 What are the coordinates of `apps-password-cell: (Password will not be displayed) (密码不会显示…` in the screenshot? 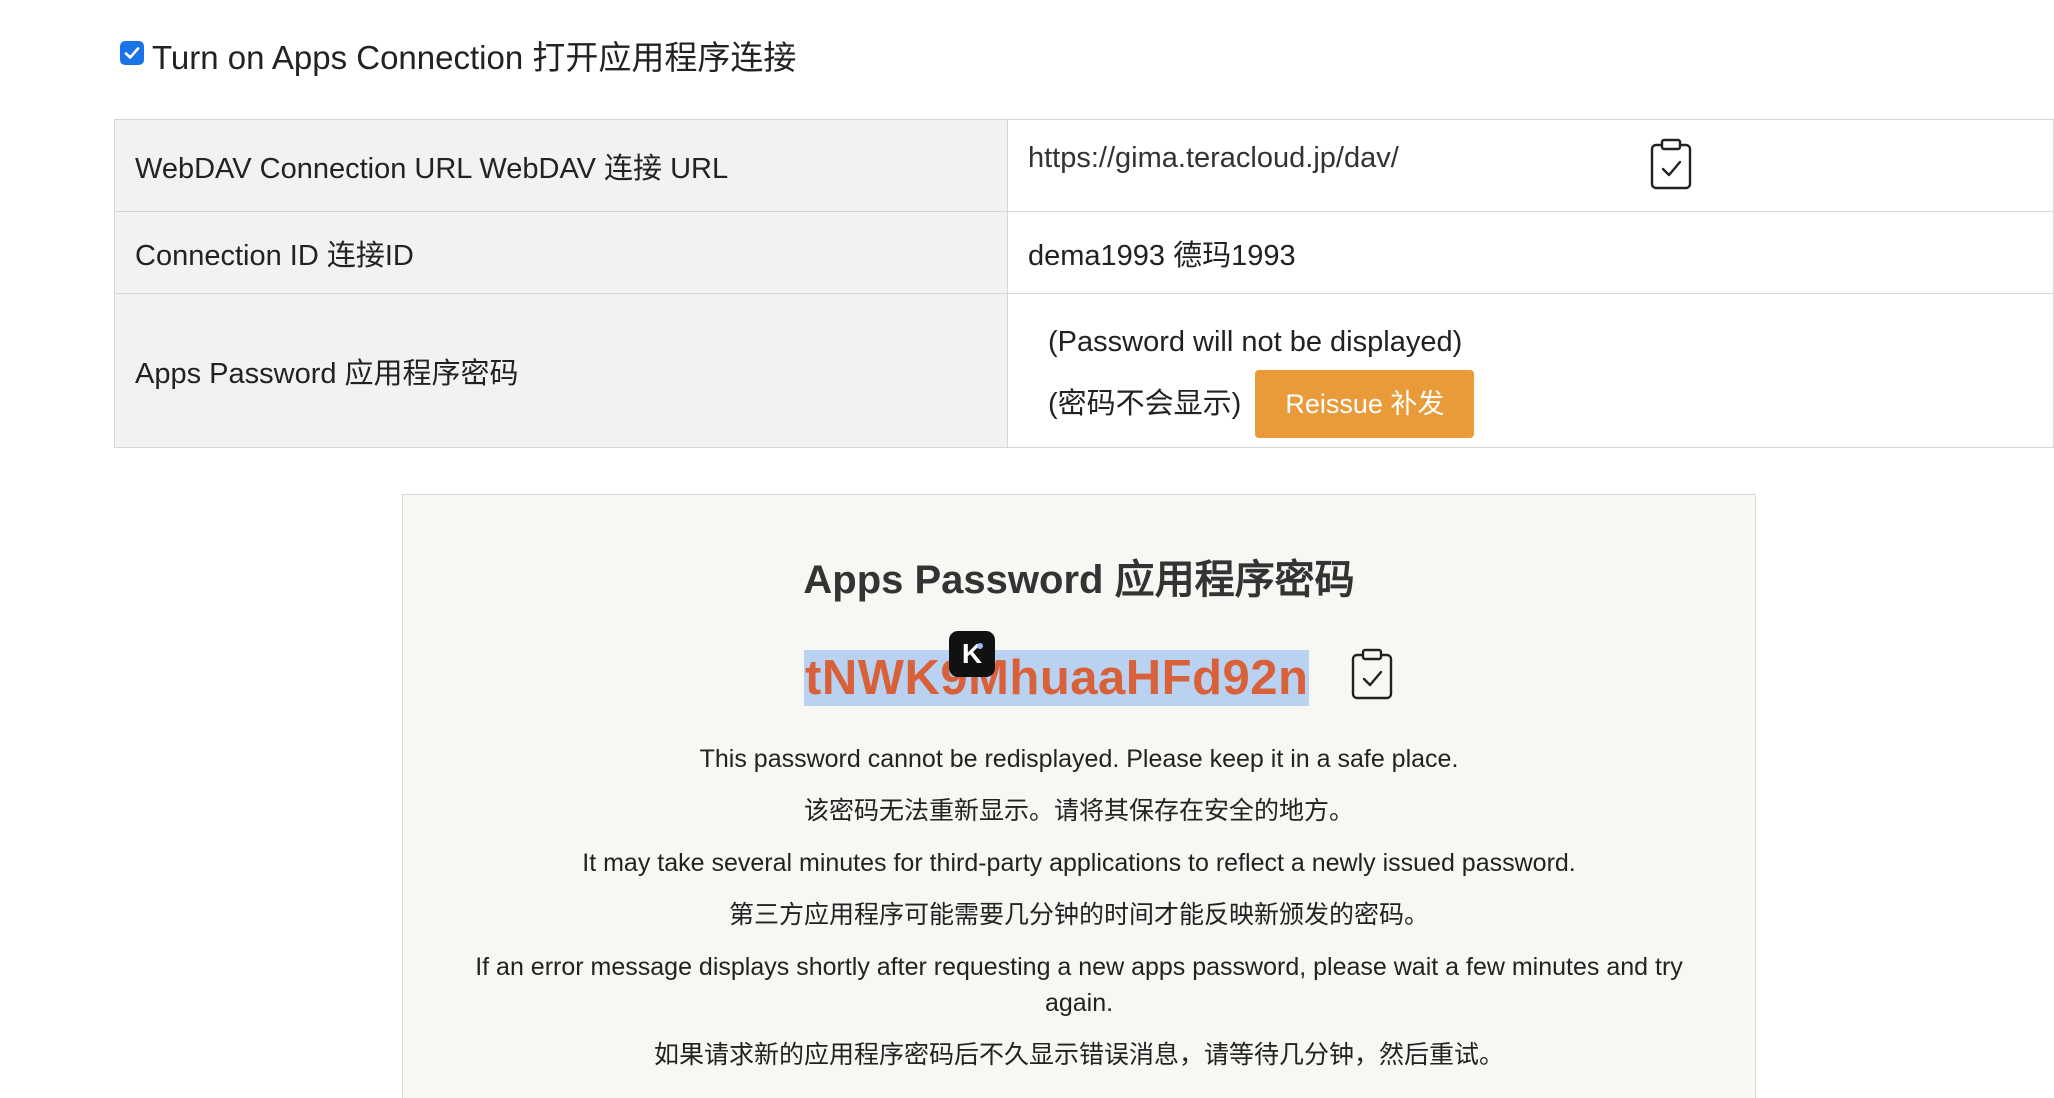 It's located at (1530, 370).